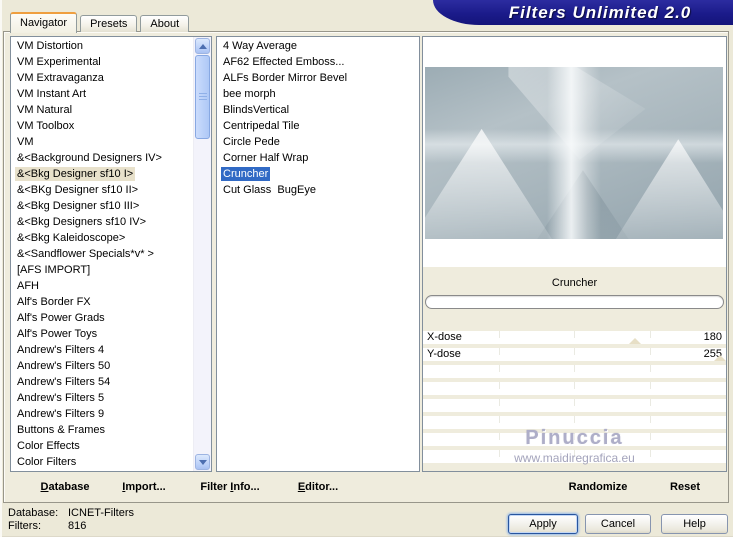 The height and width of the screenshot is (537, 733). I want to click on filter-item: Centripedal Tile, so click(318, 126).